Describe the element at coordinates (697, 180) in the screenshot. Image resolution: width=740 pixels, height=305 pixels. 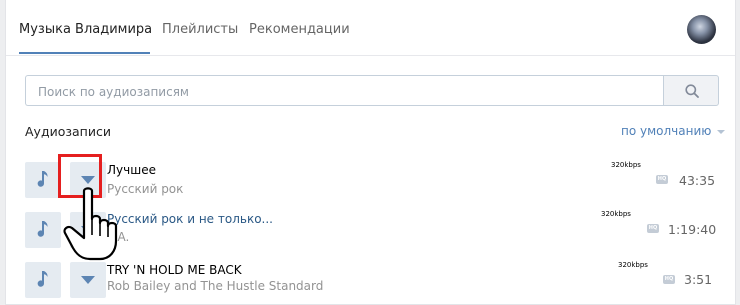
I see `track-duration: 43:35` at that location.